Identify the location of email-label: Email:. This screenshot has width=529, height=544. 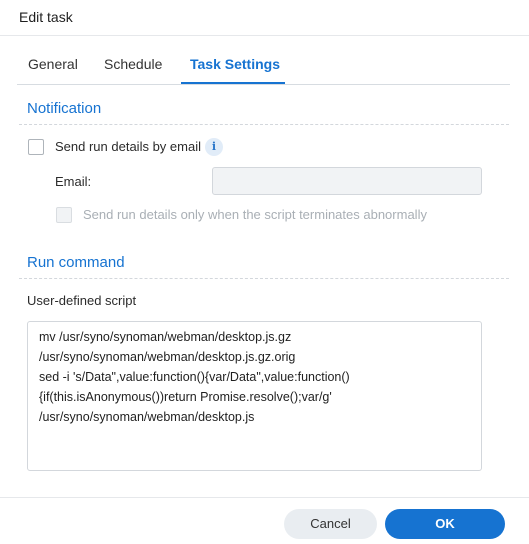
(73, 181).